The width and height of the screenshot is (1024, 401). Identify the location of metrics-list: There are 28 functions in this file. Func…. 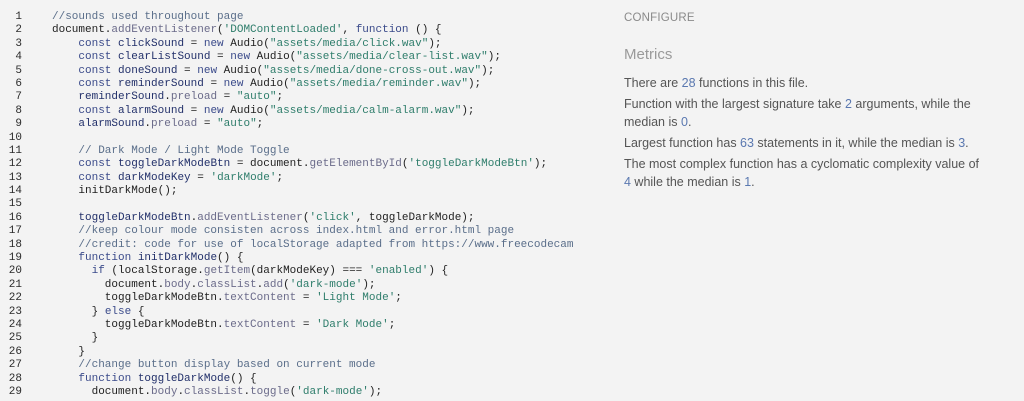
(804, 134).